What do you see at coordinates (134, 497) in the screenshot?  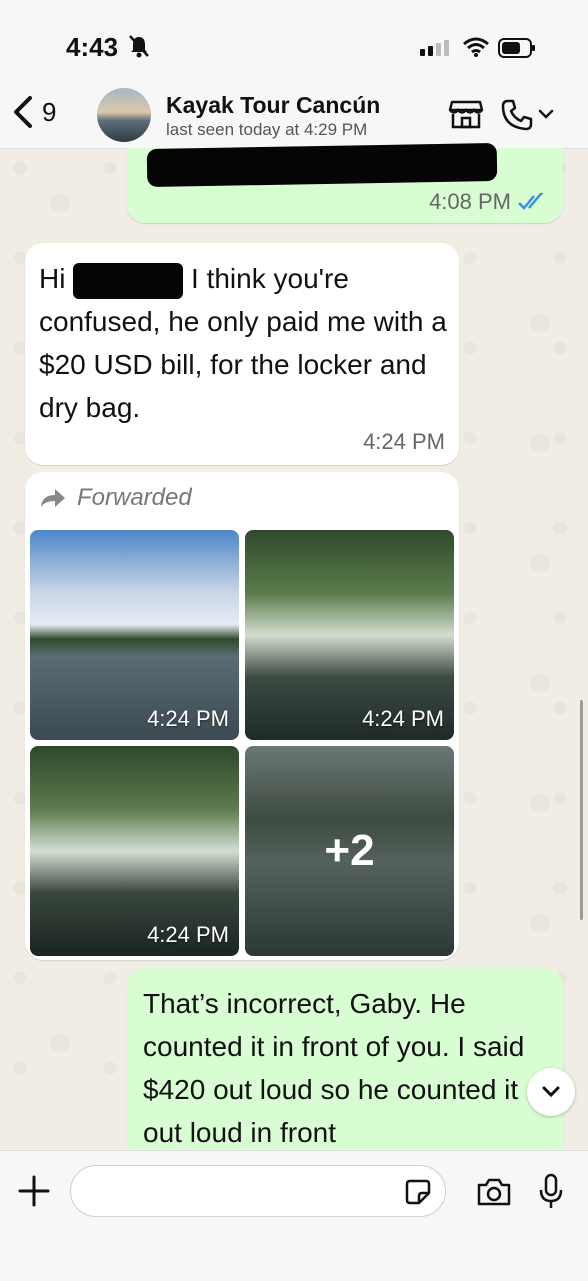 I see `forwarded-text: Forwarded` at bounding box center [134, 497].